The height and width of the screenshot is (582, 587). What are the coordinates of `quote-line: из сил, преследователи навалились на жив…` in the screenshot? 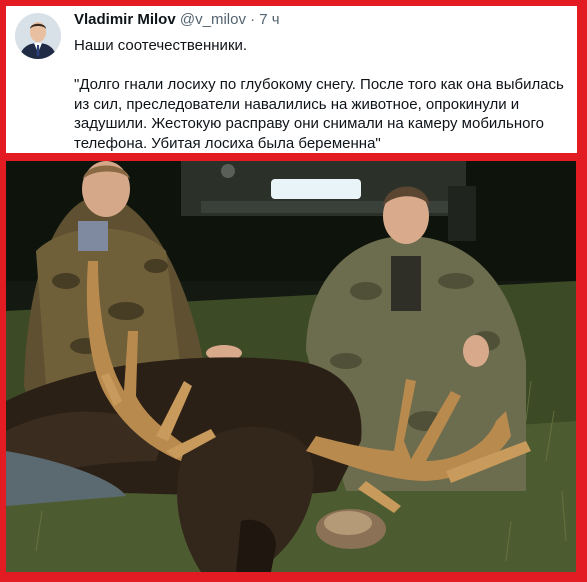 It's located at (297, 104).